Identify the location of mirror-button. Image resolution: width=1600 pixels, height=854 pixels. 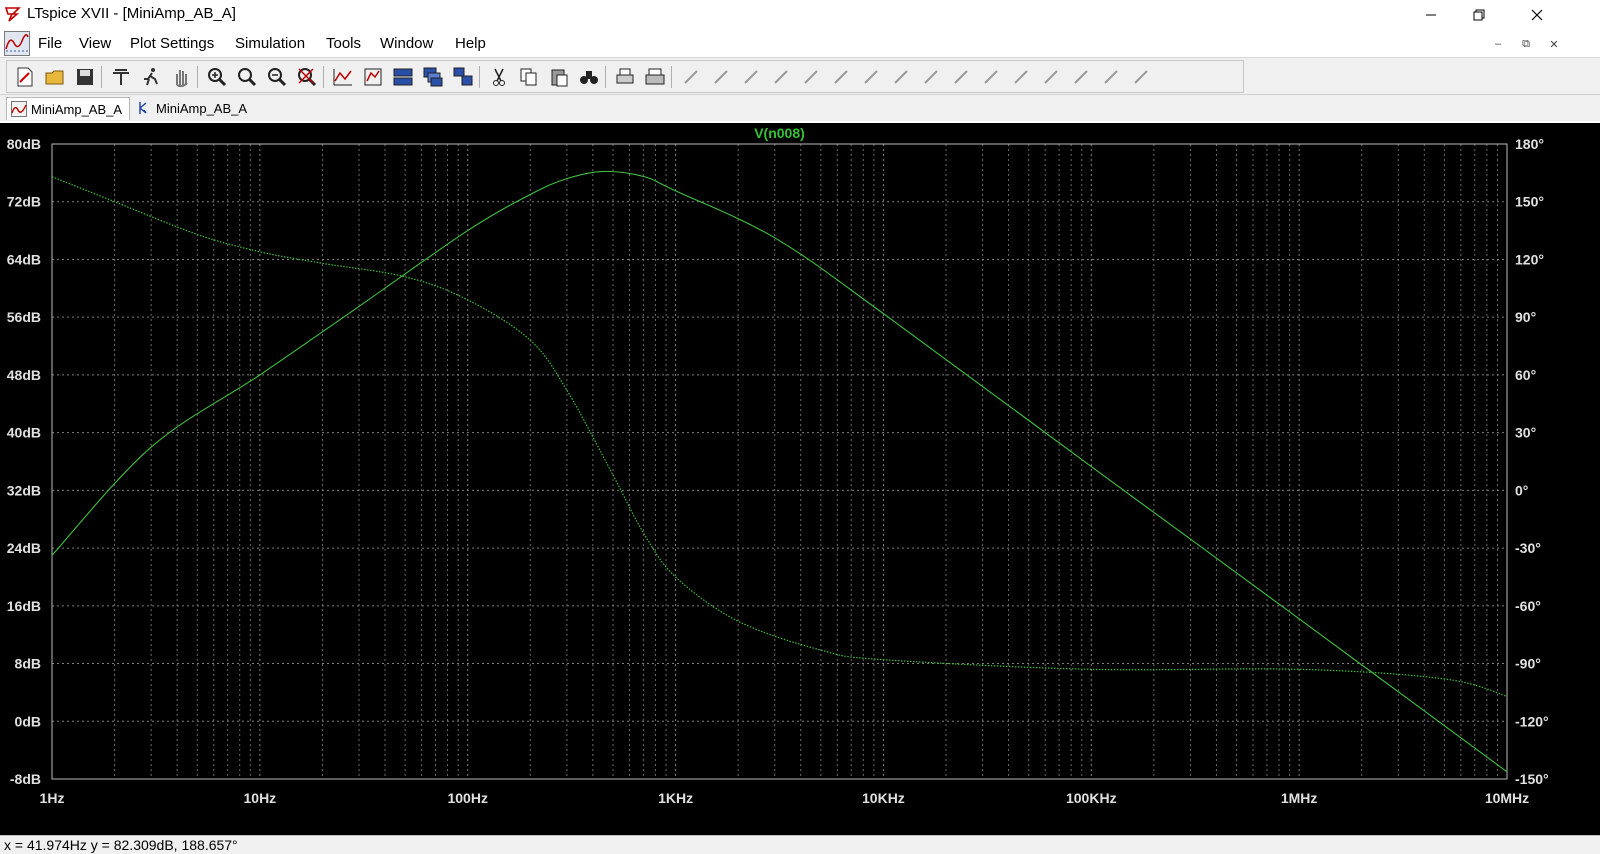
(1081, 77).